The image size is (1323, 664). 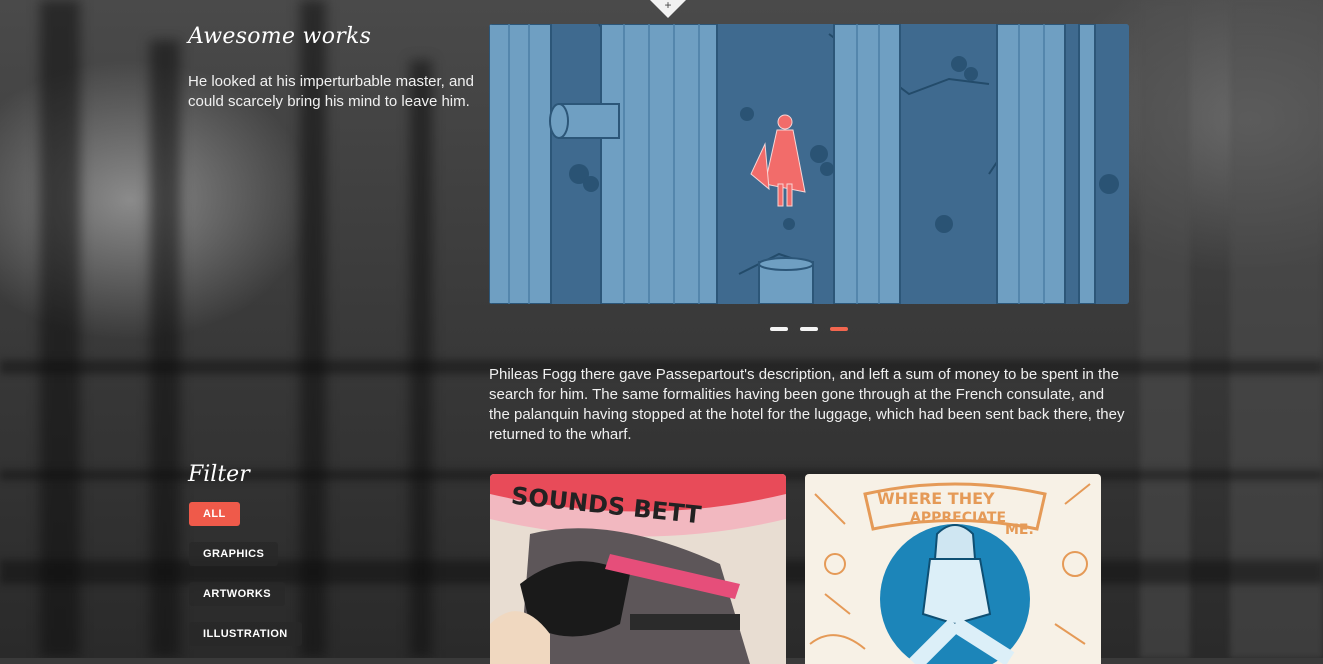 I want to click on punk-poster-artwork: SOUNDS BETT, so click(x=638, y=569).